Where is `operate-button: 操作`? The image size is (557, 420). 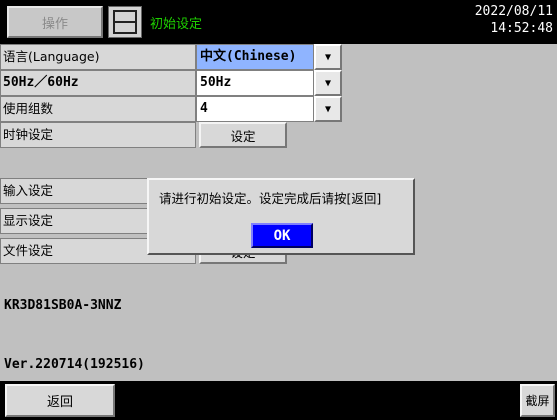 operate-button: 操作 is located at coordinates (55, 22).